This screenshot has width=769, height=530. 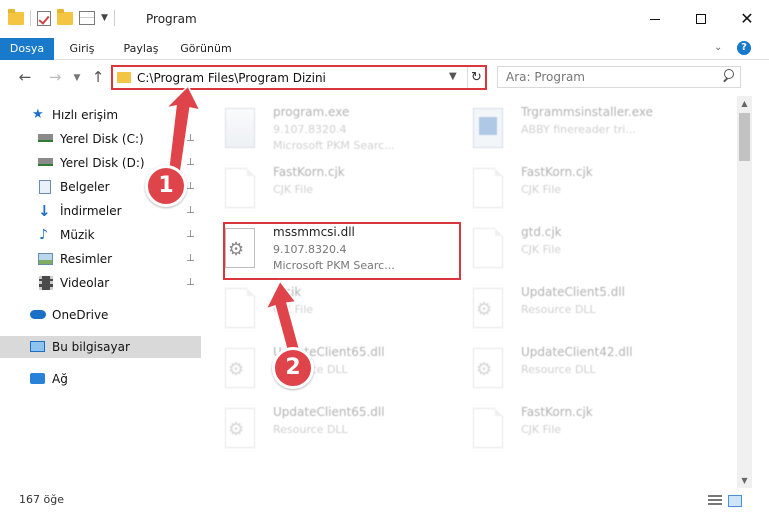 What do you see at coordinates (541, 232) in the screenshot?
I see `file-name: gtd.cjk` at bounding box center [541, 232].